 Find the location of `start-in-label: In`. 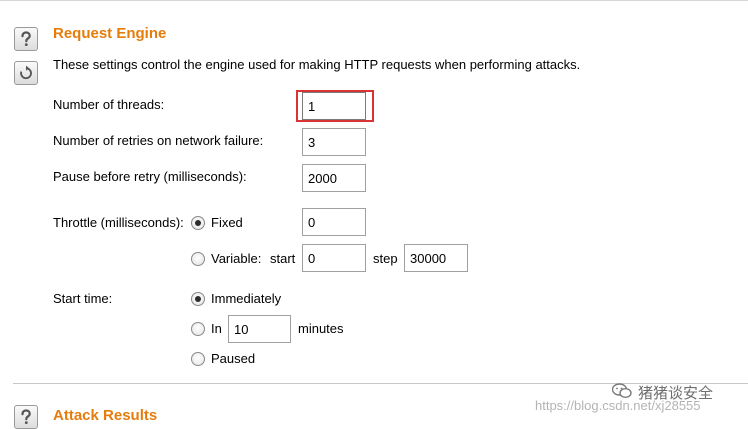

start-in-label: In is located at coordinates (216, 328).